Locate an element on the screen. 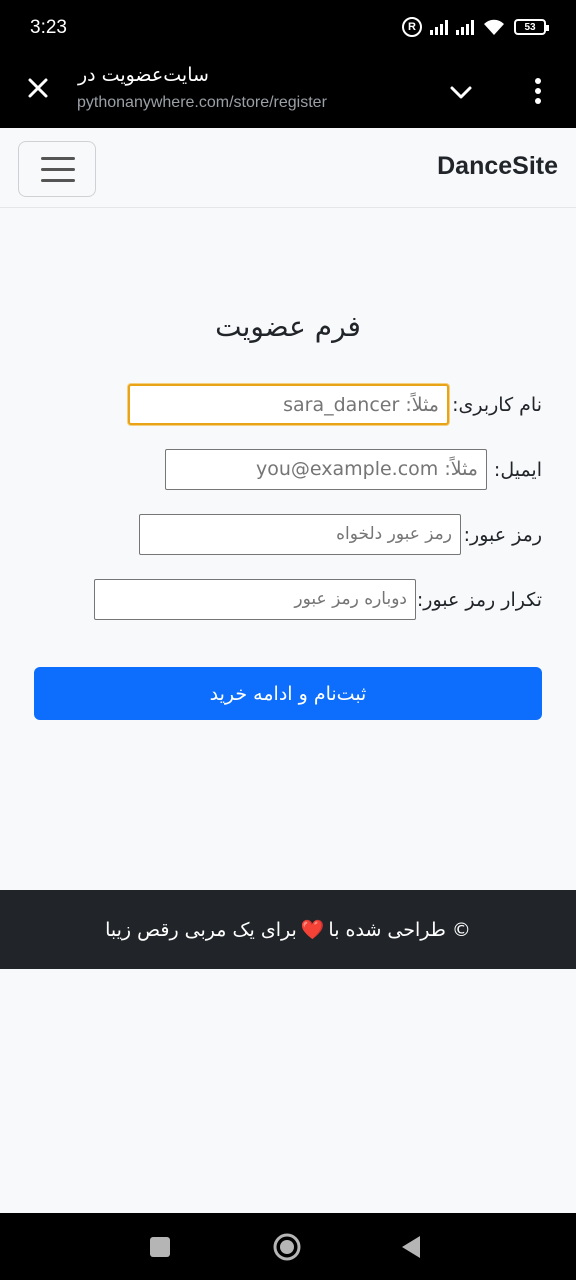 The width and height of the screenshot is (576, 1280). signal-icon is located at coordinates (439, 27).